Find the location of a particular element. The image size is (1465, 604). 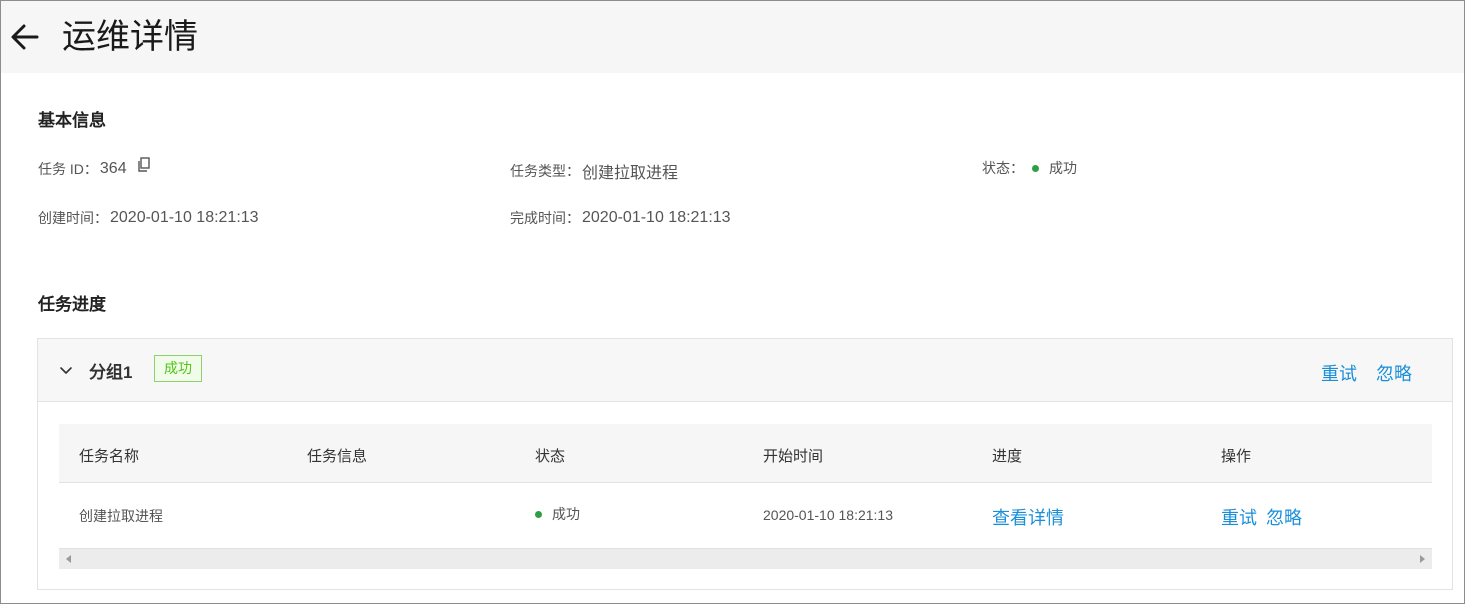

col-status: 状态 is located at coordinates (550, 456).